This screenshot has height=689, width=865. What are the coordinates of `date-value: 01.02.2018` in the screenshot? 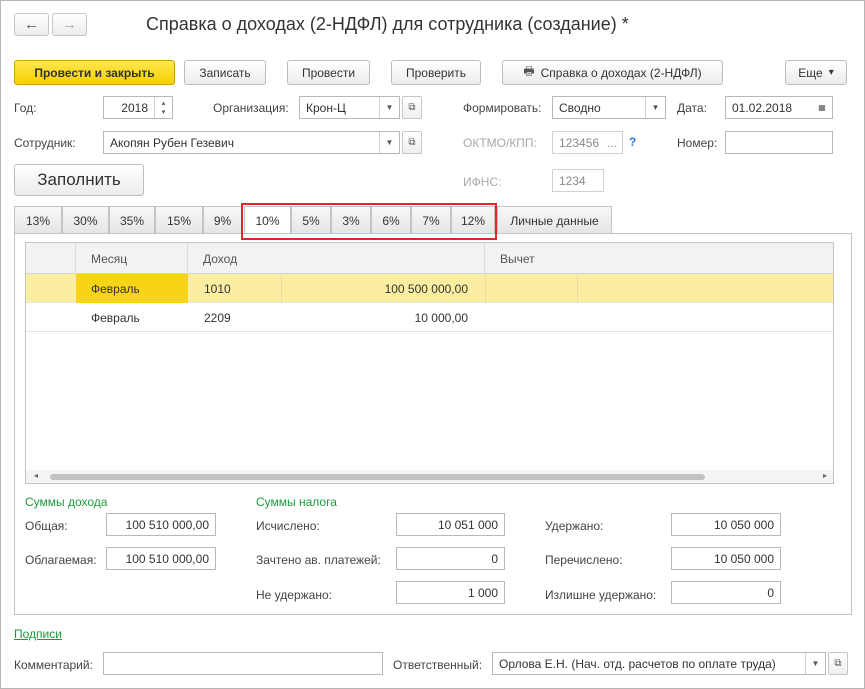 It's located at (762, 107).